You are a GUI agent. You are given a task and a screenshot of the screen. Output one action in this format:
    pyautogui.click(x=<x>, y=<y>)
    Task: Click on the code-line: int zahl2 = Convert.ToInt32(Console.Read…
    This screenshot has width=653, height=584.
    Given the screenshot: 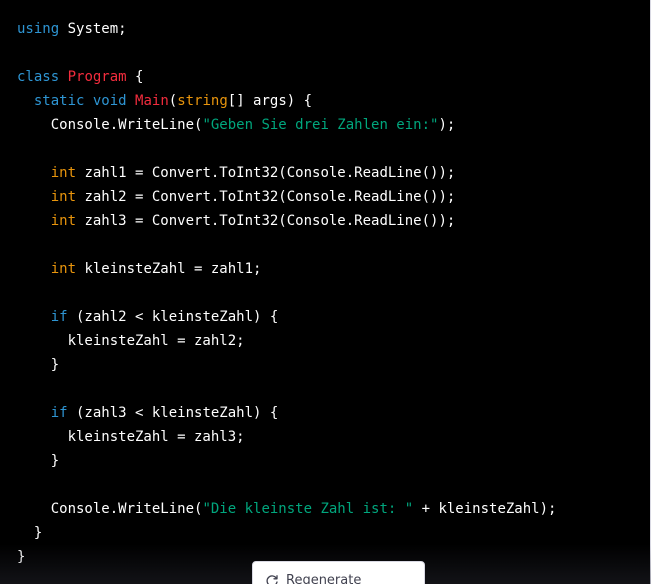 What is the action you would take?
    pyautogui.click(x=286, y=197)
    